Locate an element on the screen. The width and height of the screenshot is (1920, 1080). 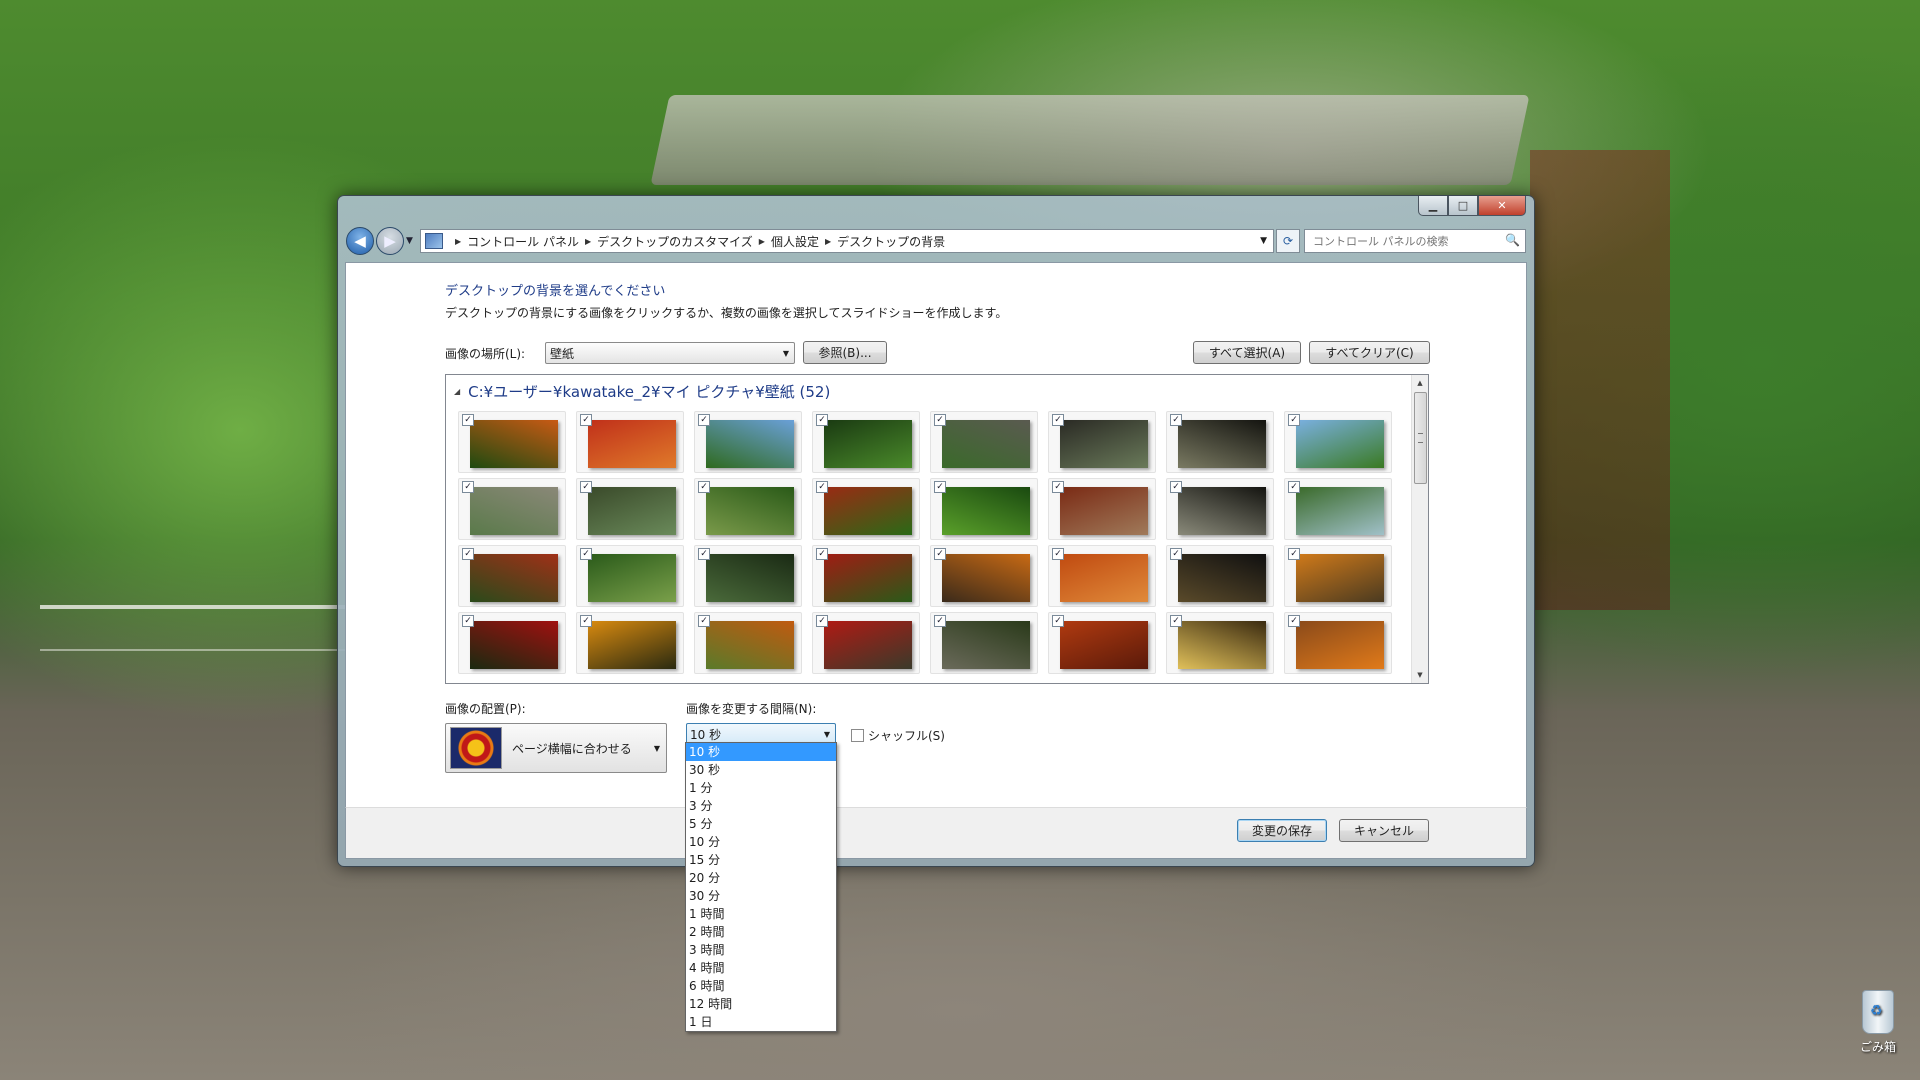
interval-option: 30 分 is located at coordinates (761, 896).